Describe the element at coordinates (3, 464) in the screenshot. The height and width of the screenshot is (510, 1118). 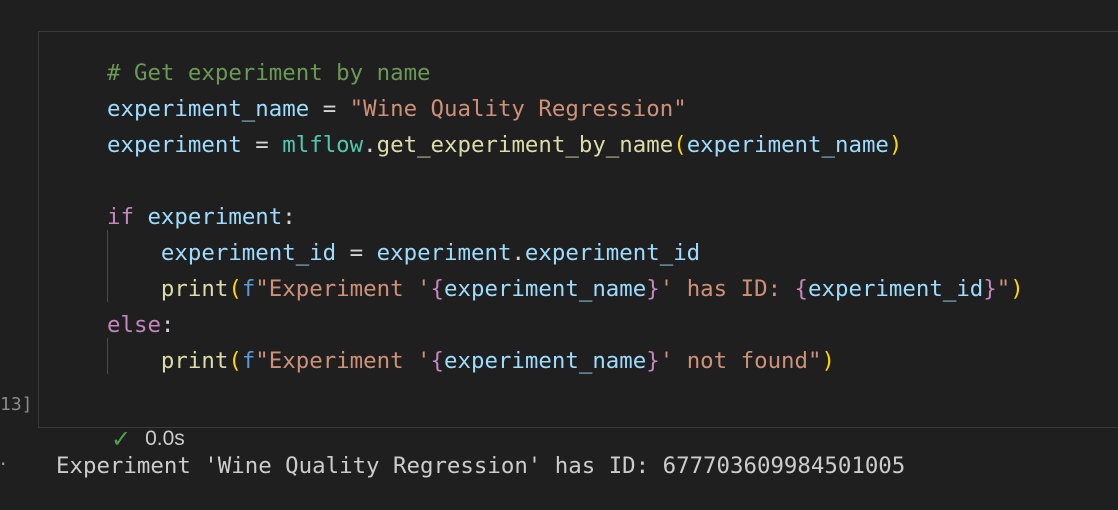
I see `output-marker: ·` at that location.